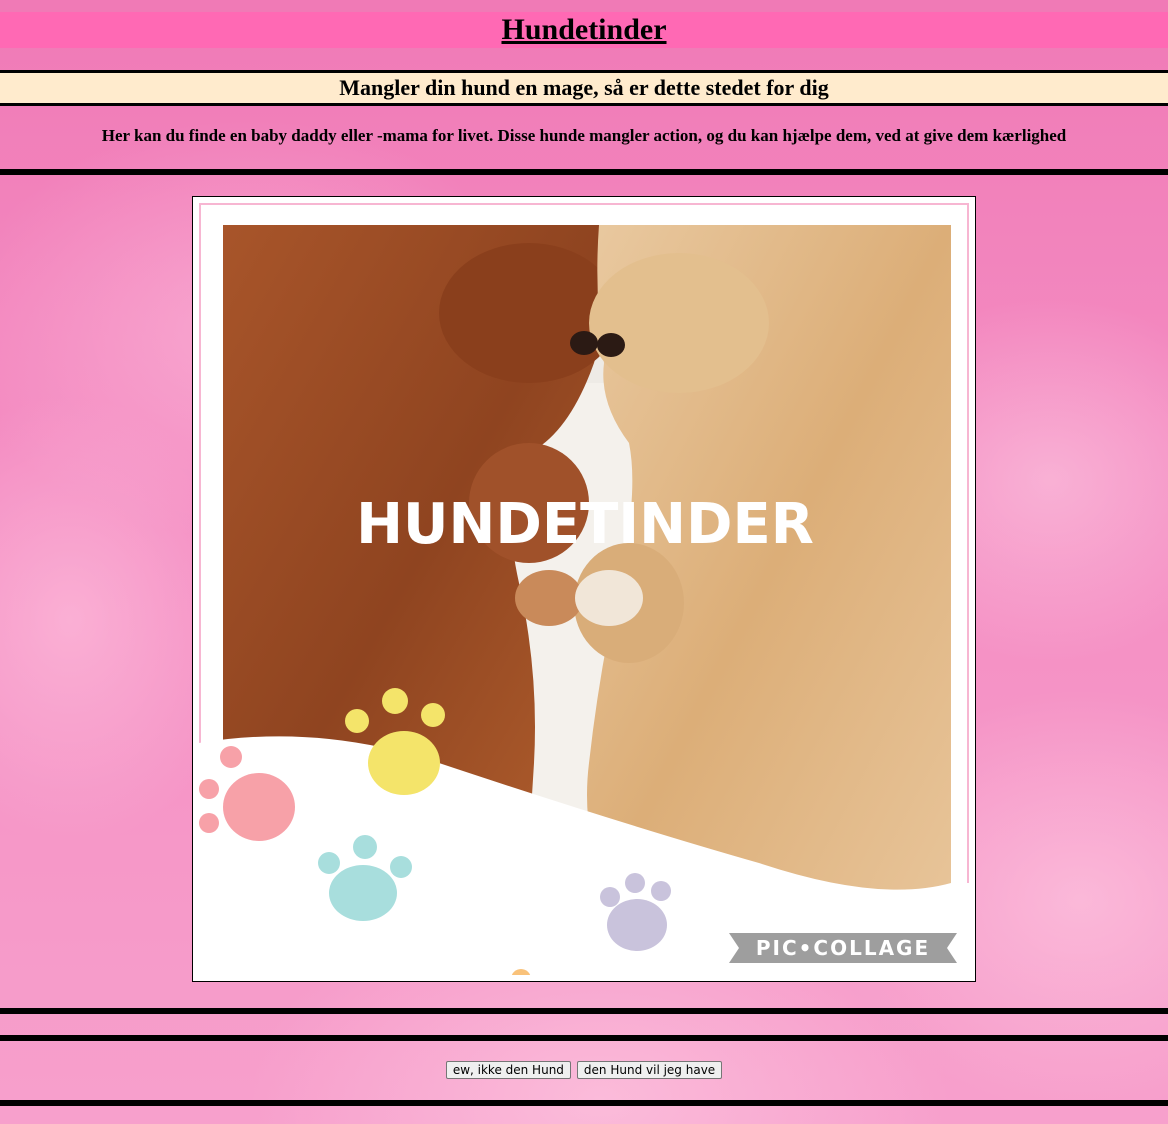 The image size is (1168, 1124). What do you see at coordinates (585, 524) in the screenshot?
I see `photo-overlay-text: HUNDETINDER` at bounding box center [585, 524].